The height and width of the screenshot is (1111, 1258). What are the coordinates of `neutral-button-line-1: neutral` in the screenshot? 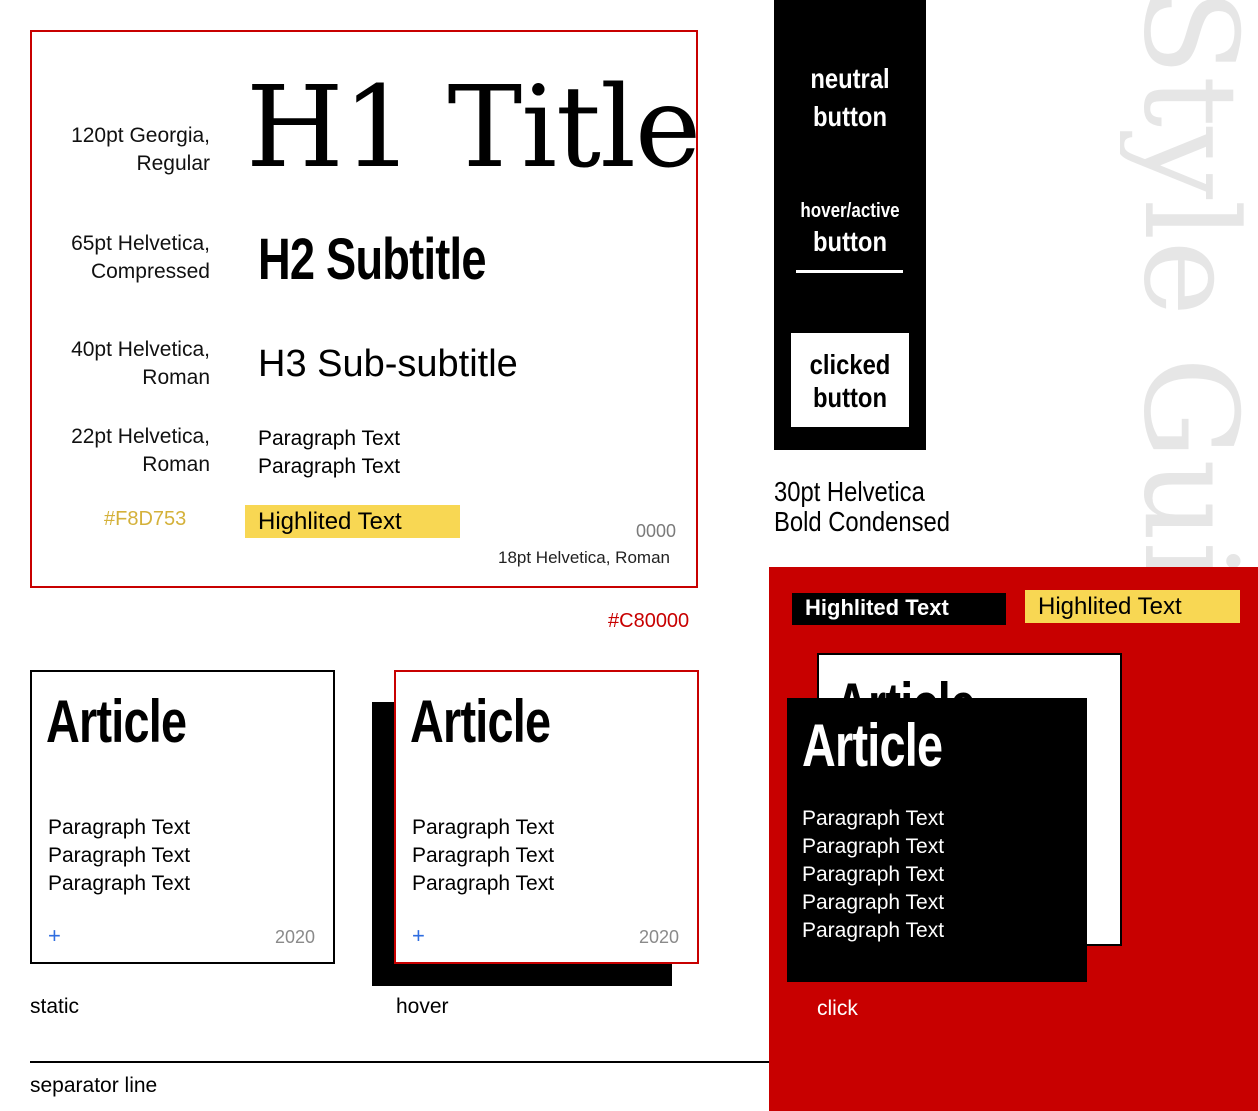 It's located at (850, 78).